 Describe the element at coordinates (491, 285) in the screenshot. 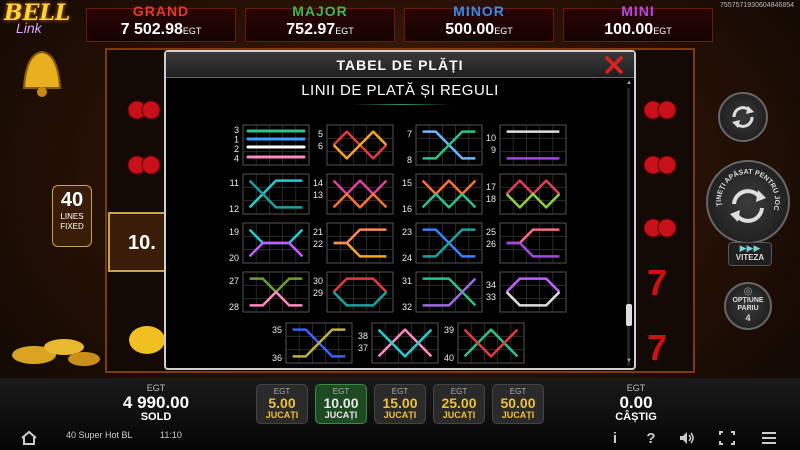

I see `payline-number: 34` at that location.